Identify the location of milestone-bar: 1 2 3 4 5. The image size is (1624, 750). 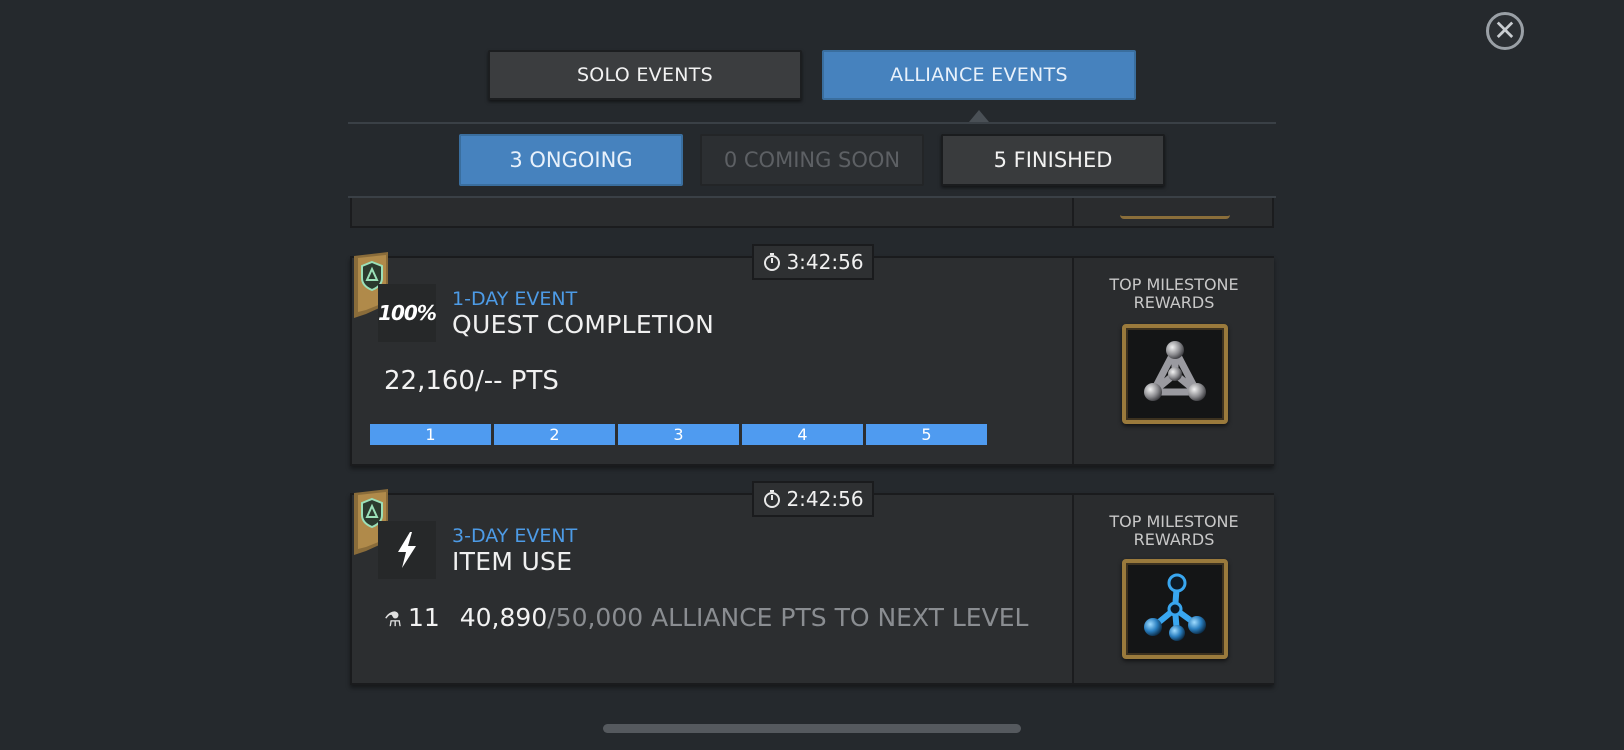
(678, 434).